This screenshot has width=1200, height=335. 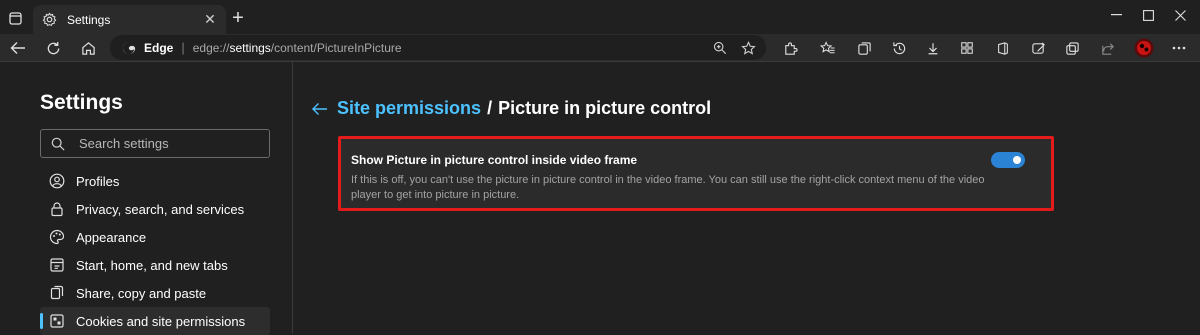 What do you see at coordinates (57, 237) in the screenshot?
I see `palette-icon` at bounding box center [57, 237].